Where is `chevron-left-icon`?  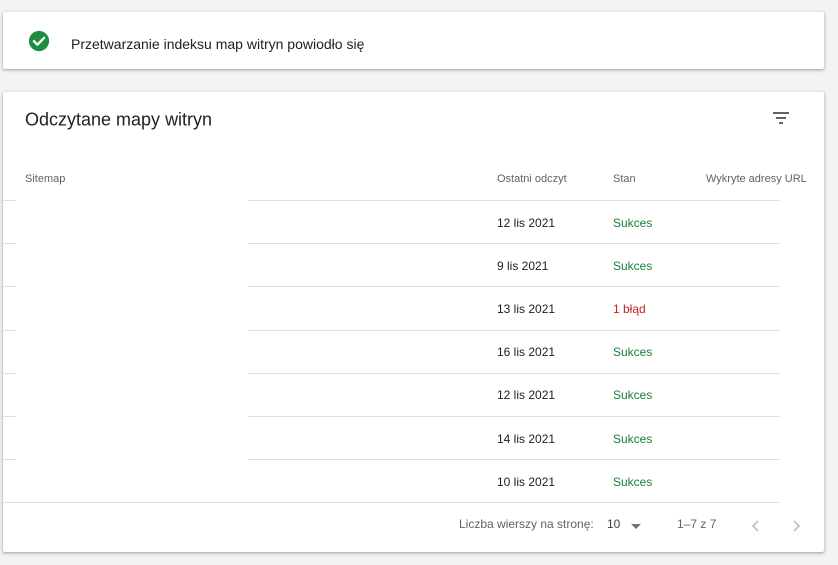
chevron-left-icon is located at coordinates (756, 526).